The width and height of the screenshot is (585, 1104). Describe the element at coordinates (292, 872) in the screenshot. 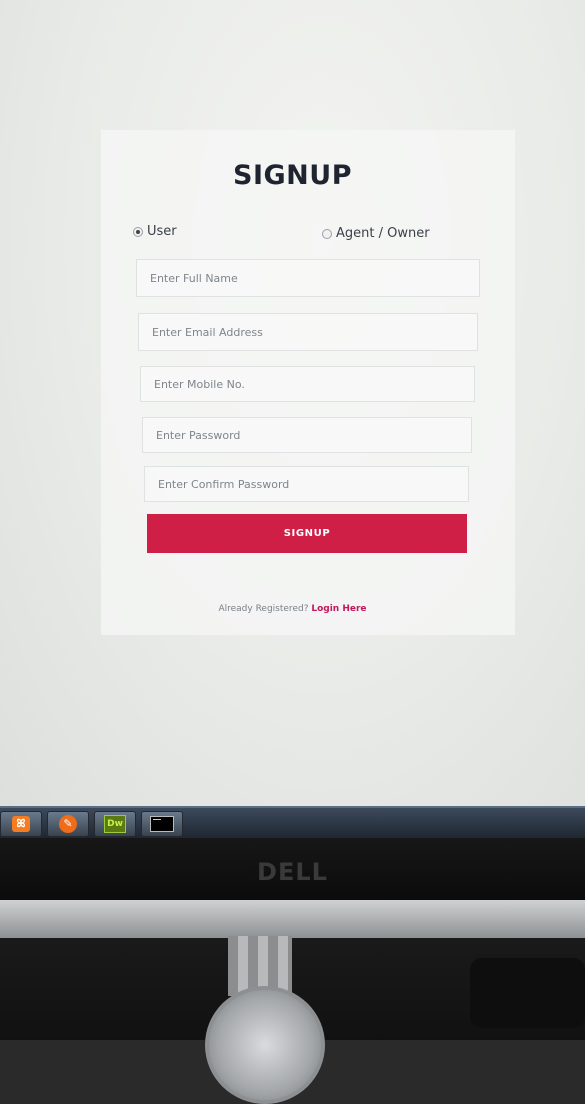

I see `monitor-brand-logo: DELL` at that location.